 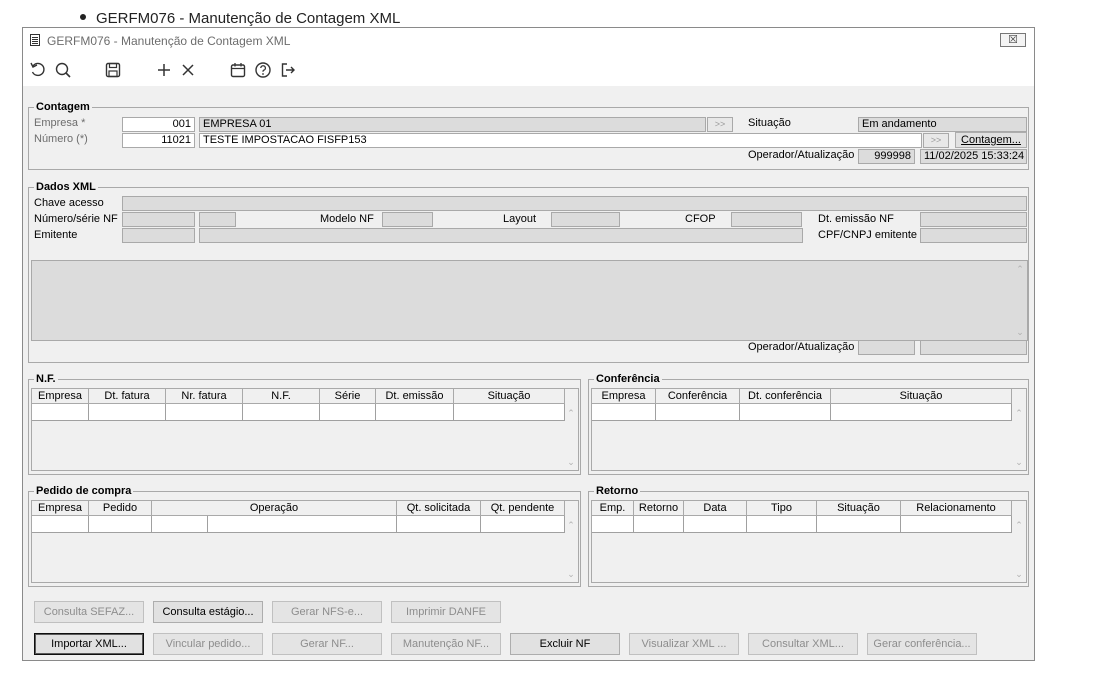 What do you see at coordinates (921, 396) in the screenshot?
I see `conferencia-col-header: Situação` at bounding box center [921, 396].